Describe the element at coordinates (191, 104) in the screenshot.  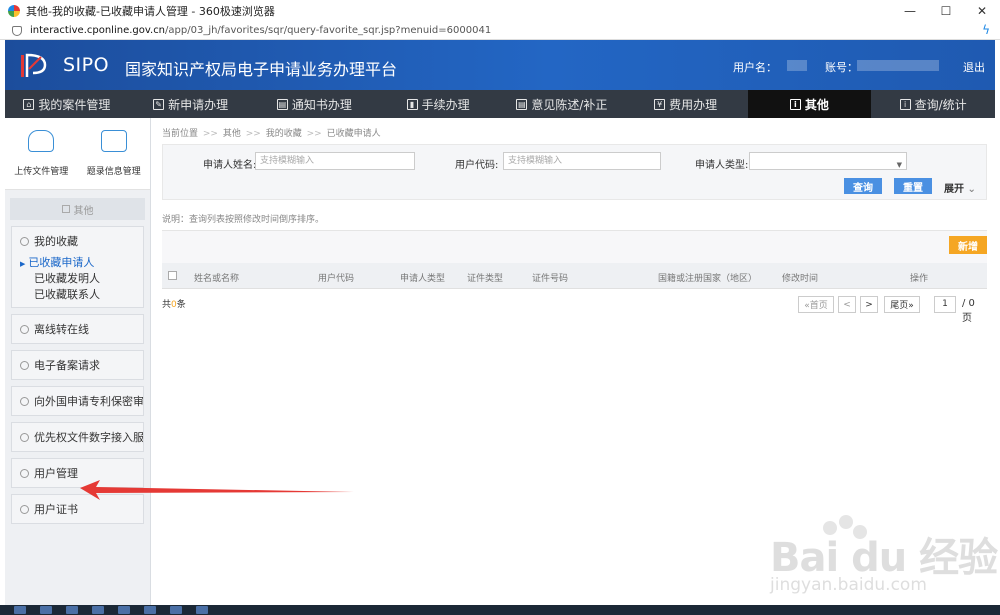
I see `nav-new-application: ✎ 新申请办理` at that location.